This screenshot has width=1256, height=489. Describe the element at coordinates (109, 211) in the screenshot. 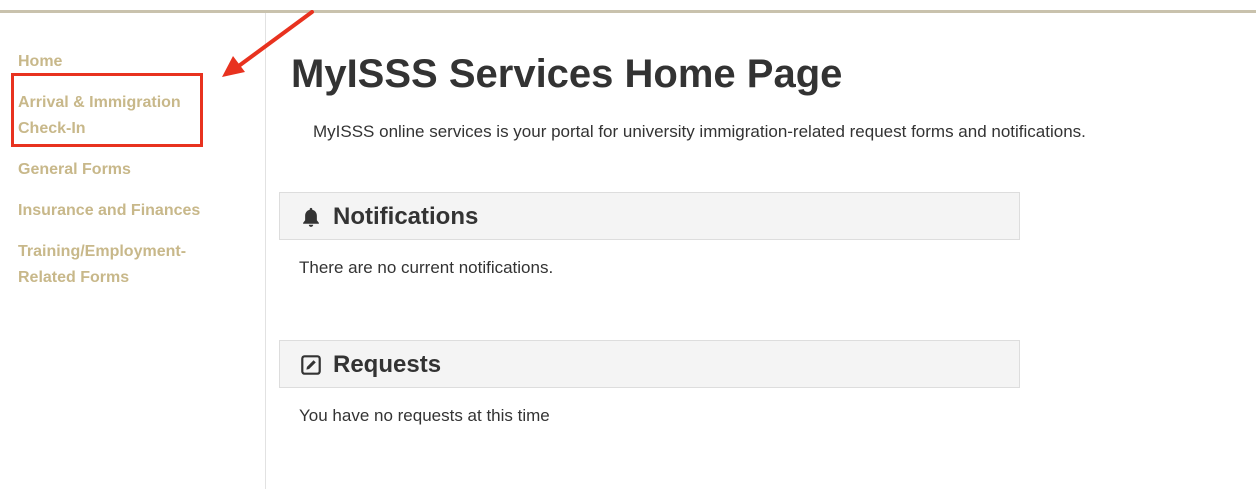

I see `sidebar-item-insurance-and-finances: Insurance and Finances` at that location.